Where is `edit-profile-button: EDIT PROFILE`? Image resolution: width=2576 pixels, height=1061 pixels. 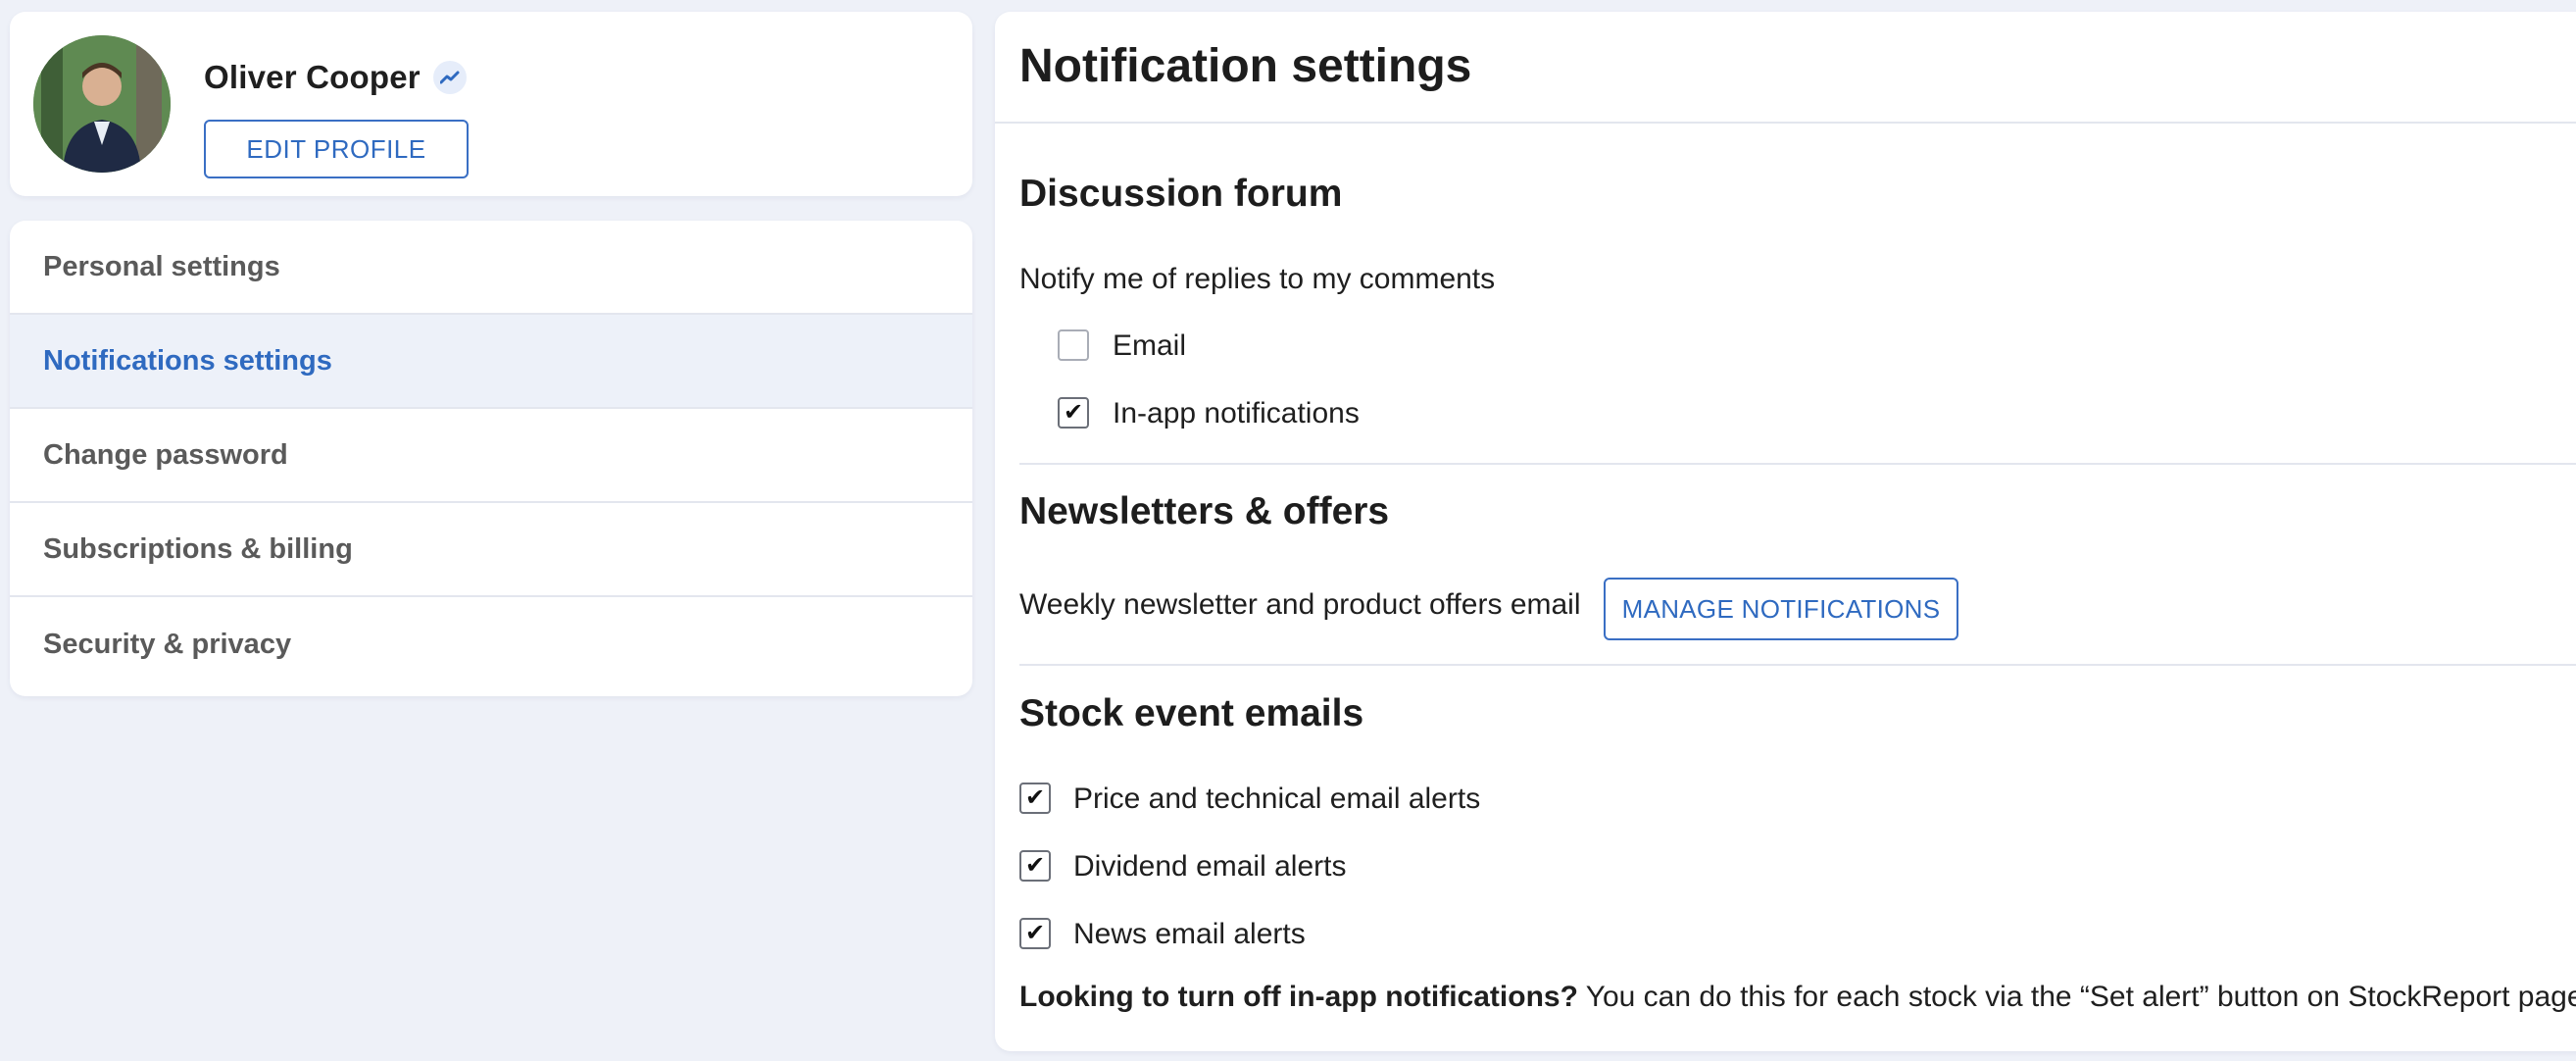 edit-profile-button: EDIT PROFILE is located at coordinates (336, 149).